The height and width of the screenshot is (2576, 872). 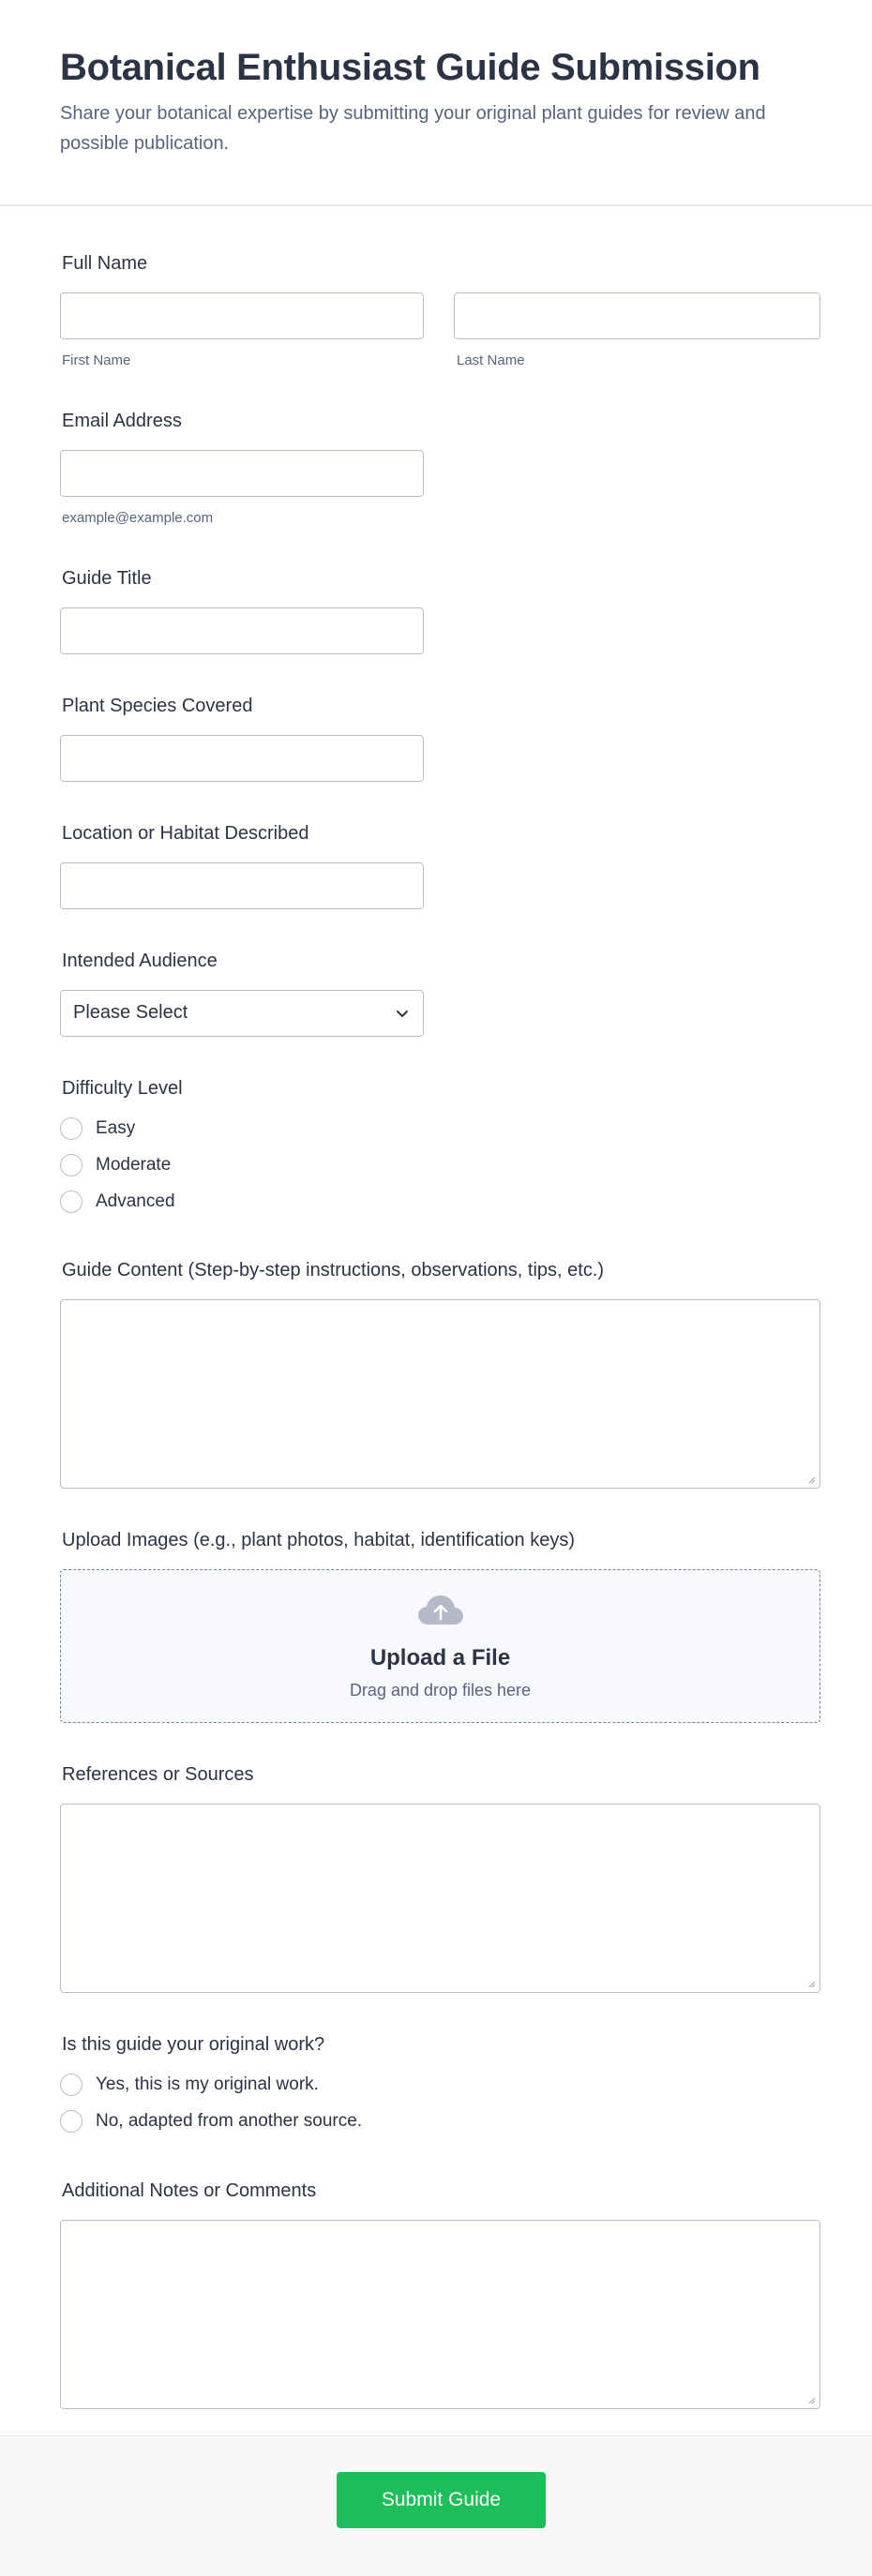 What do you see at coordinates (242, 630) in the screenshot?
I see `guide-title-input` at bounding box center [242, 630].